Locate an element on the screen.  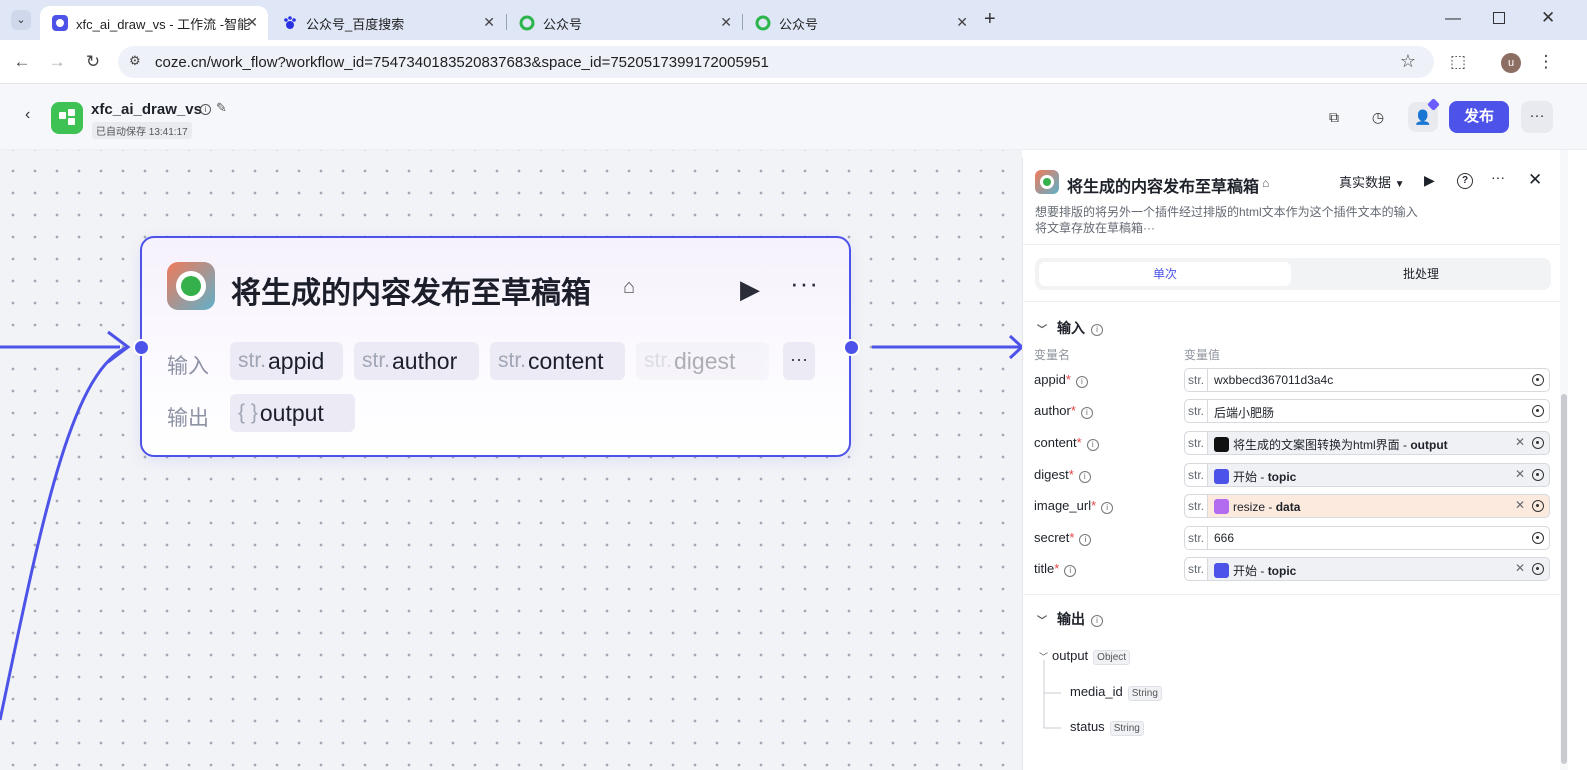
forward-arrow-icon: → is located at coordinates (57, 62).